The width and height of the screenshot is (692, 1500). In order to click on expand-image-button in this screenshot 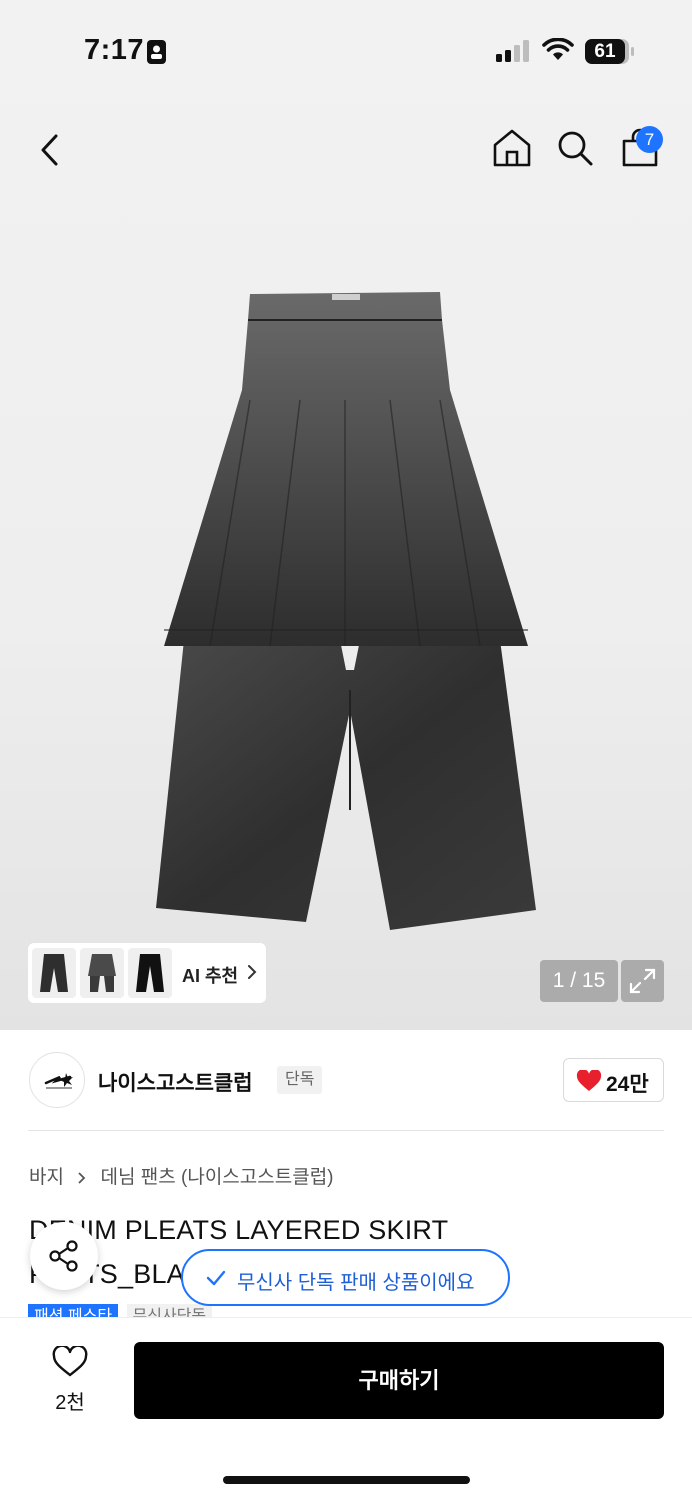, I will do `click(642, 981)`.